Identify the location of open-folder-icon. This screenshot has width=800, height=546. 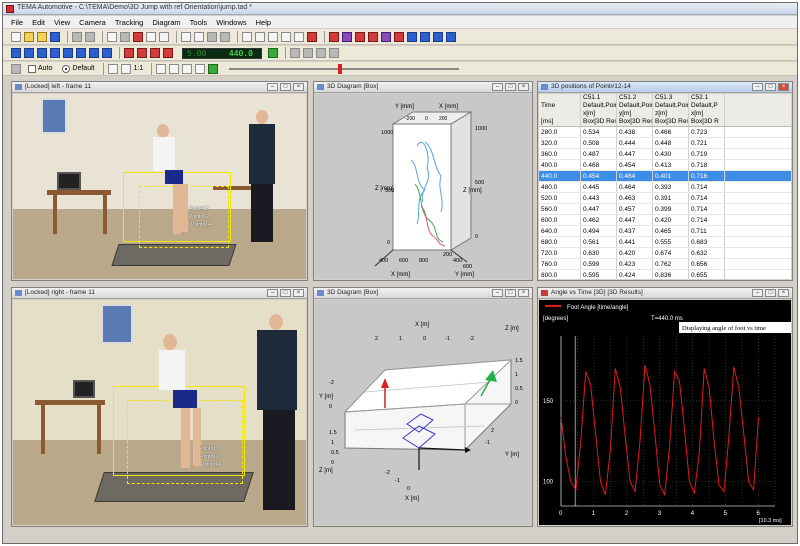
(29, 36).